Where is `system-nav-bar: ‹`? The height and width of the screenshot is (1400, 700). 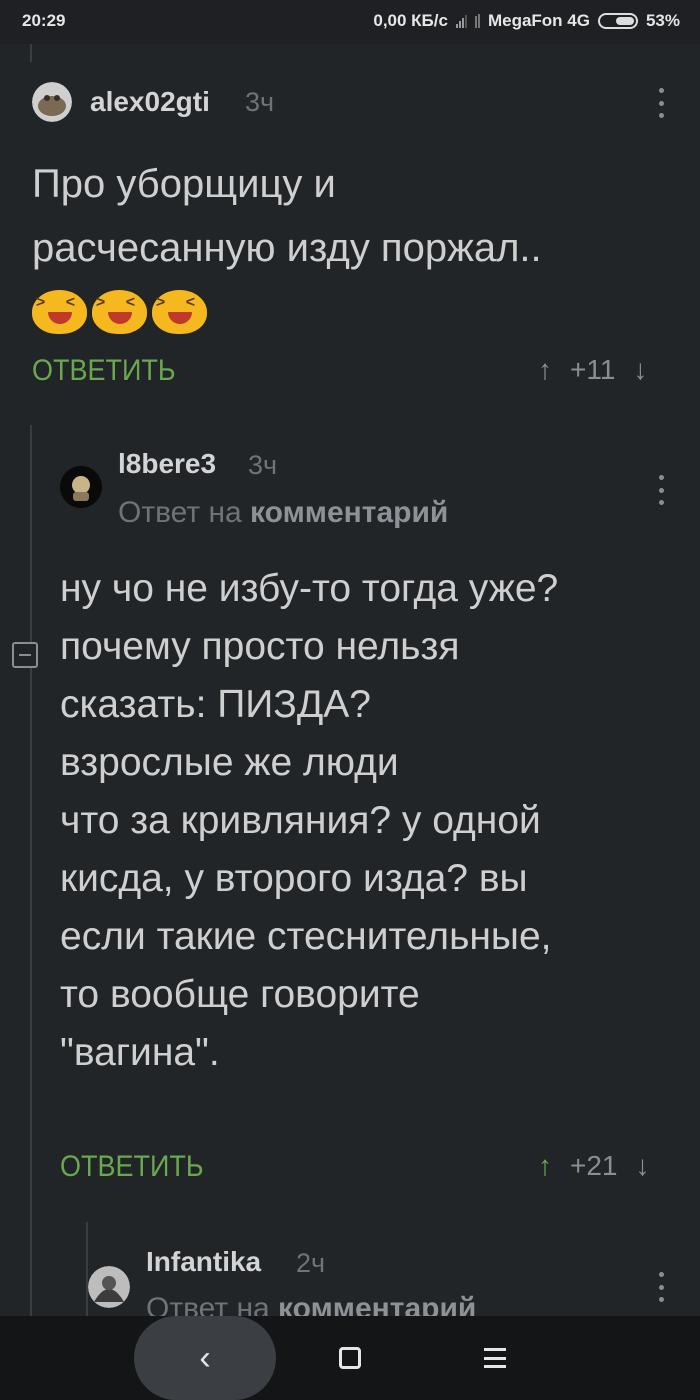
system-nav-bar: ‹ is located at coordinates (350, 1358).